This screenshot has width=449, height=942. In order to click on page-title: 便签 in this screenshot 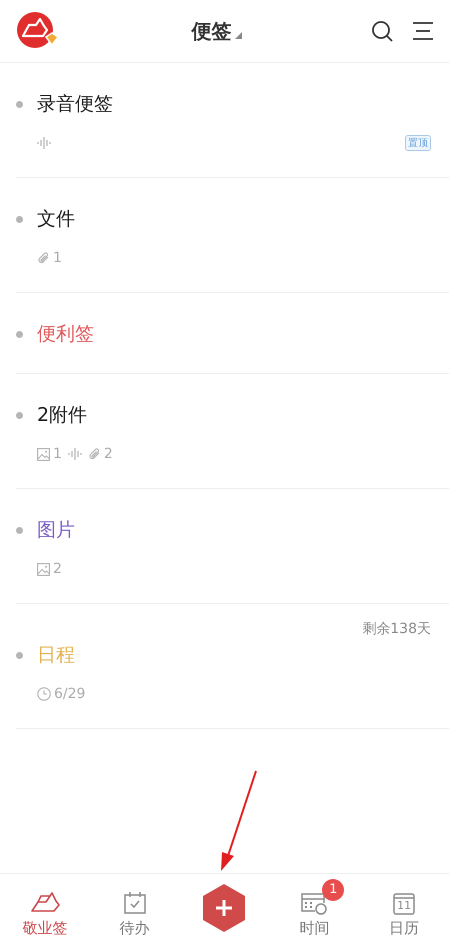, I will do `click(212, 31)`.